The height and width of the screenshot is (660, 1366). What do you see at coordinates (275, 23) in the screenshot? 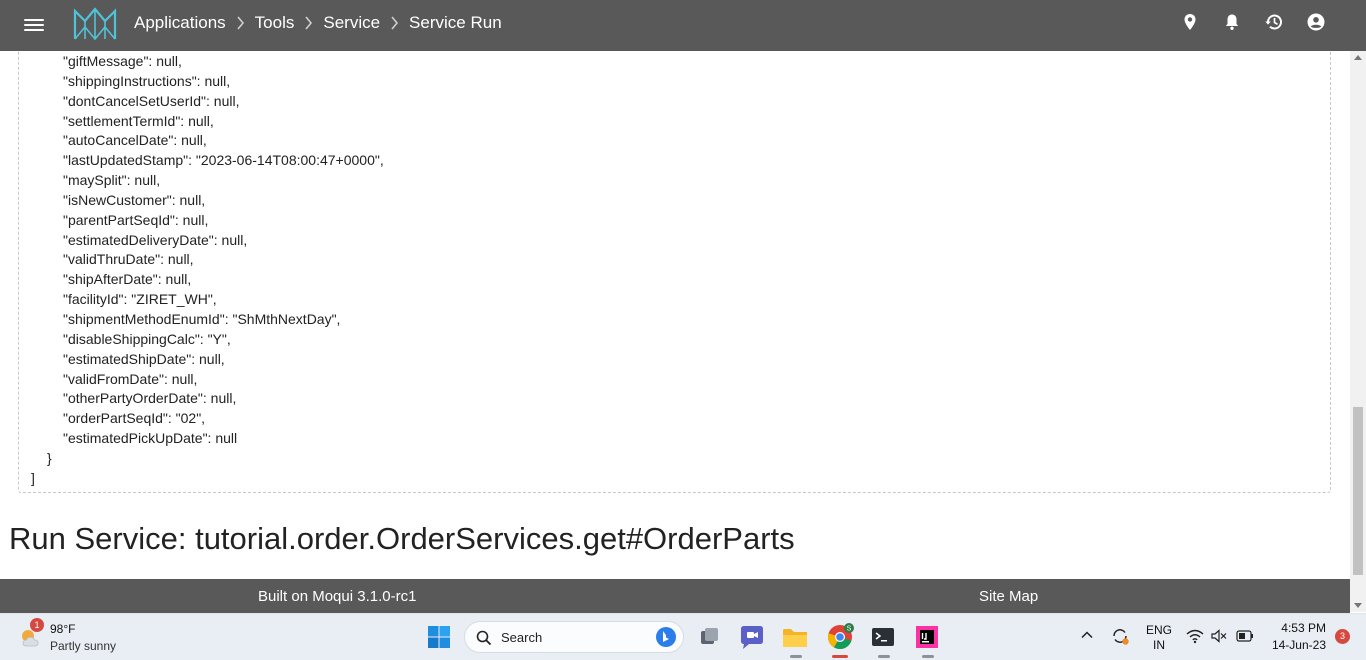
I see `breadcrumb-tools: Tools` at bounding box center [275, 23].